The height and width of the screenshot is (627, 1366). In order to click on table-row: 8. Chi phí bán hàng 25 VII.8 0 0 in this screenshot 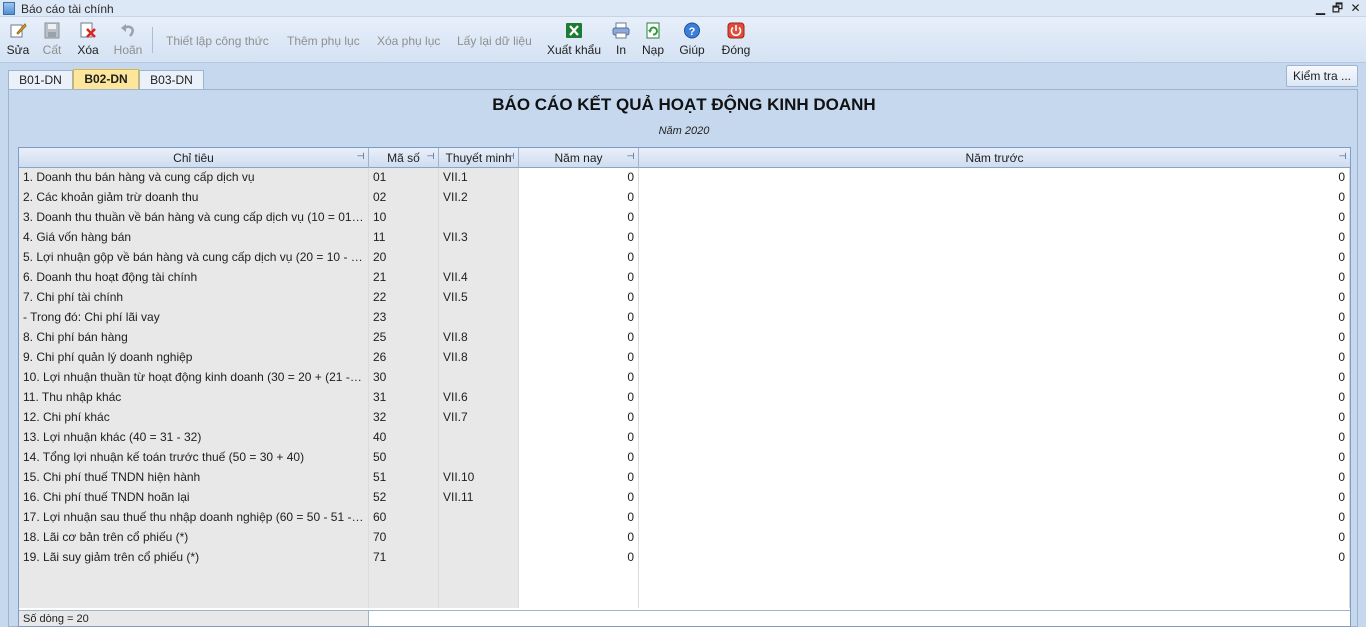, I will do `click(684, 338)`.